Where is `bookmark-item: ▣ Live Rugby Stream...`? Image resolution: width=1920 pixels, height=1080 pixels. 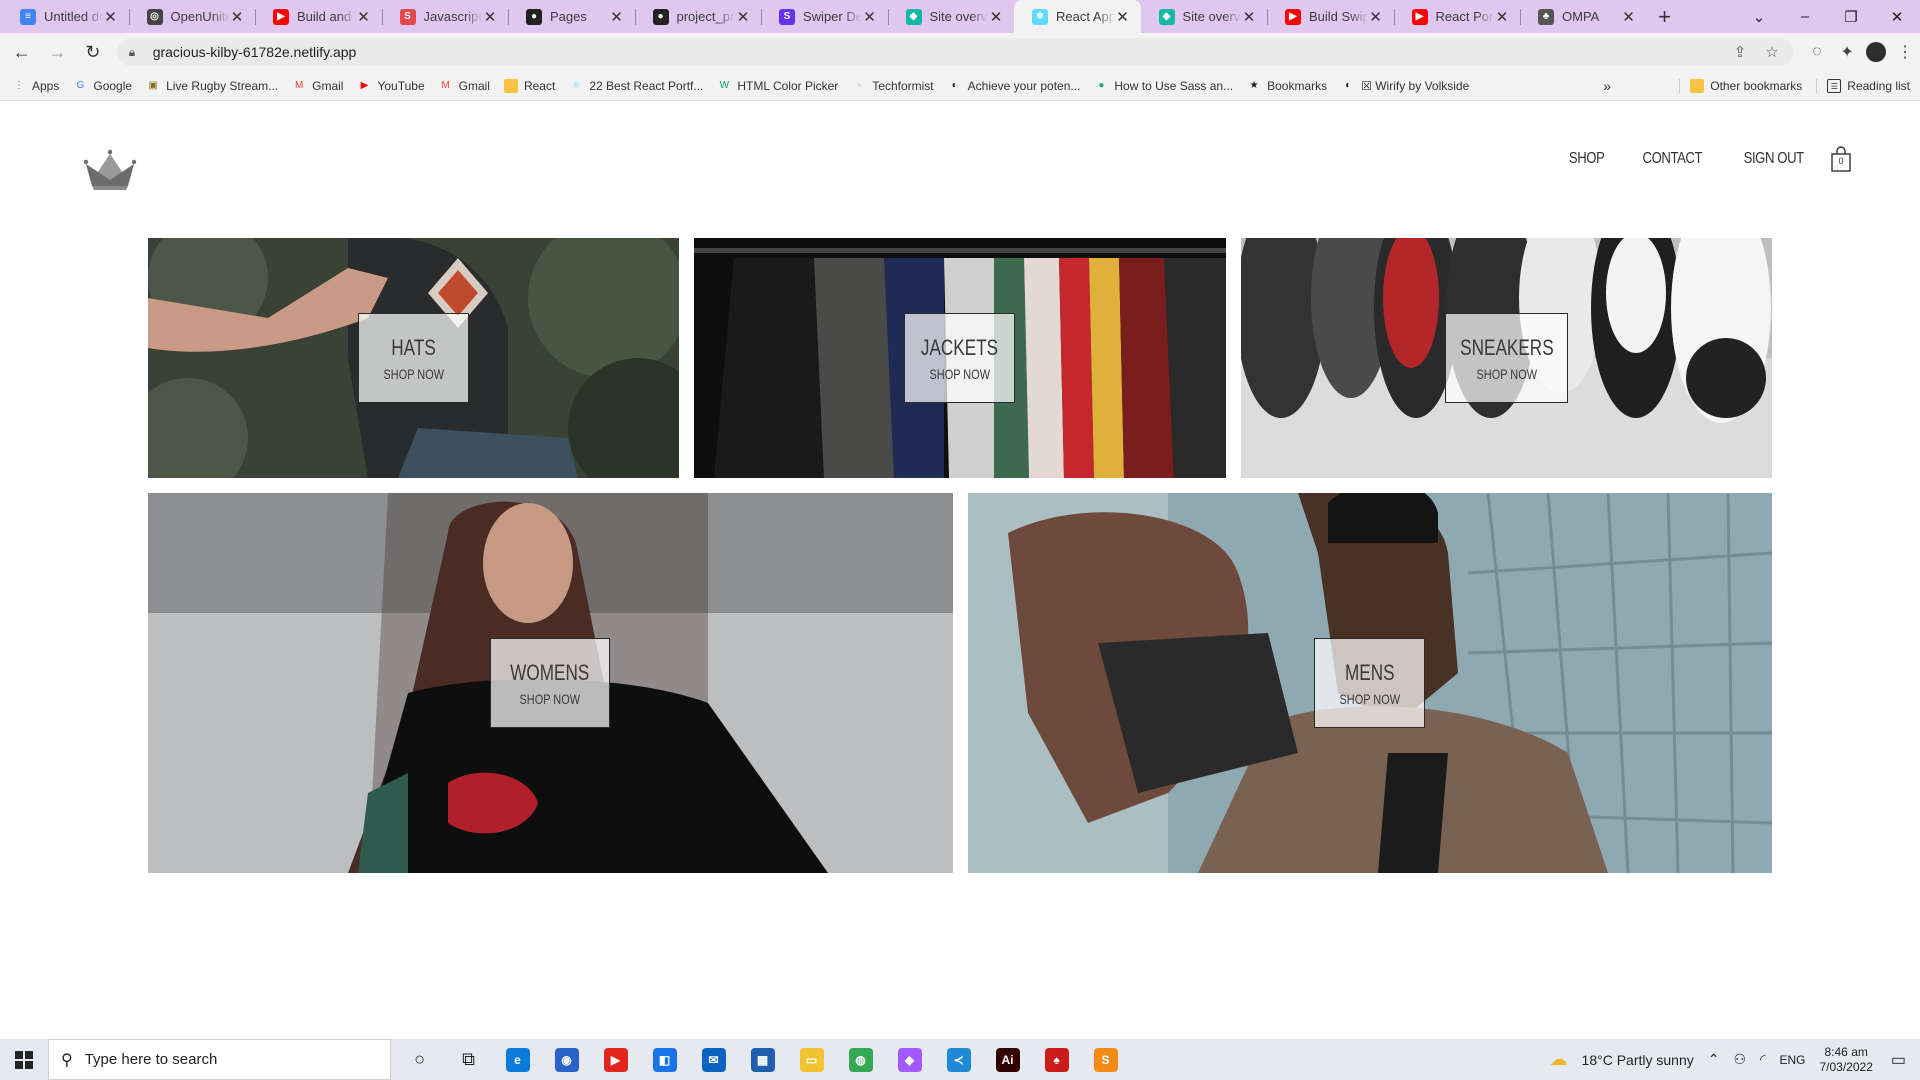 bookmark-item: ▣ Live Rugby Stream... is located at coordinates (212, 86).